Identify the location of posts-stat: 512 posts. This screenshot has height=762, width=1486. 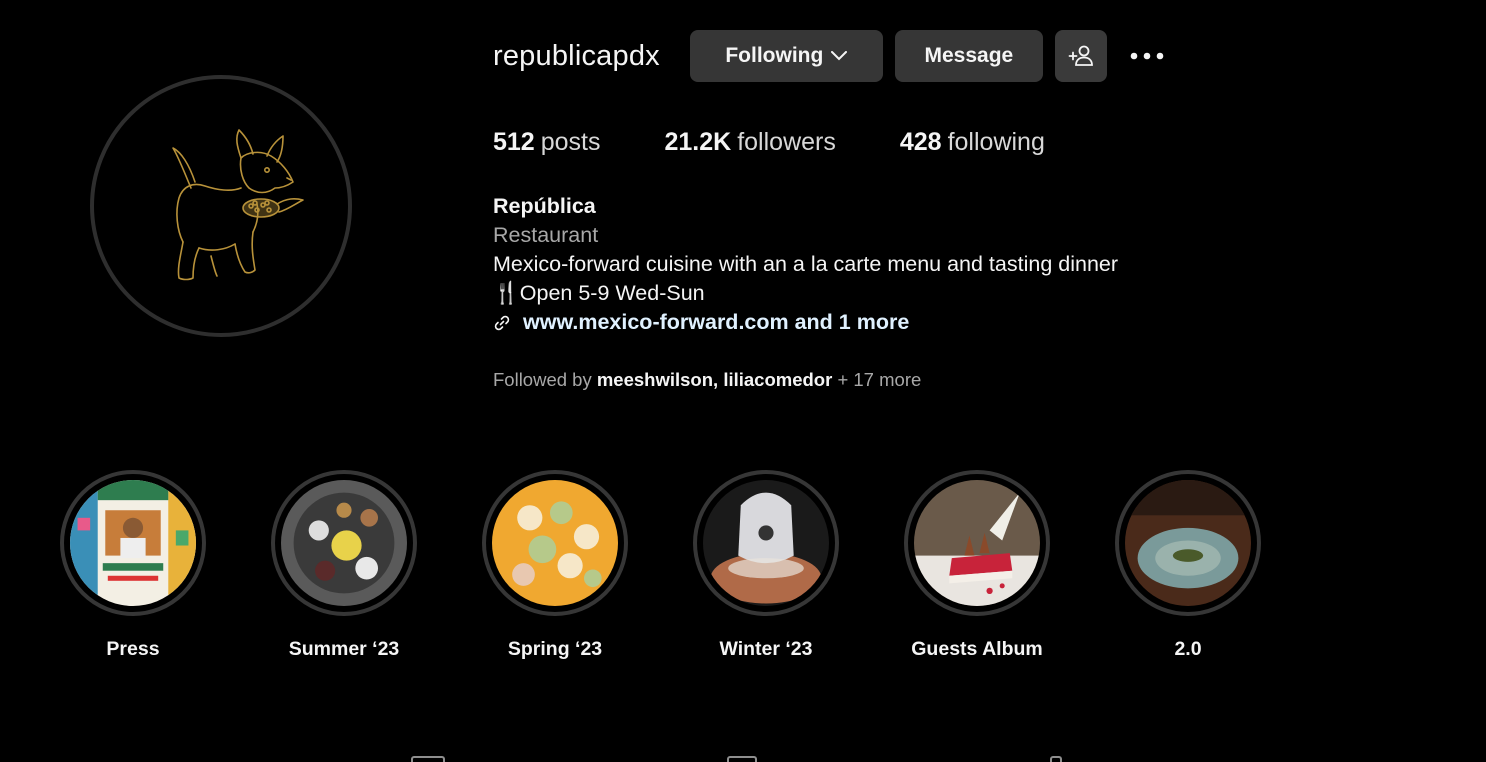
(546, 142).